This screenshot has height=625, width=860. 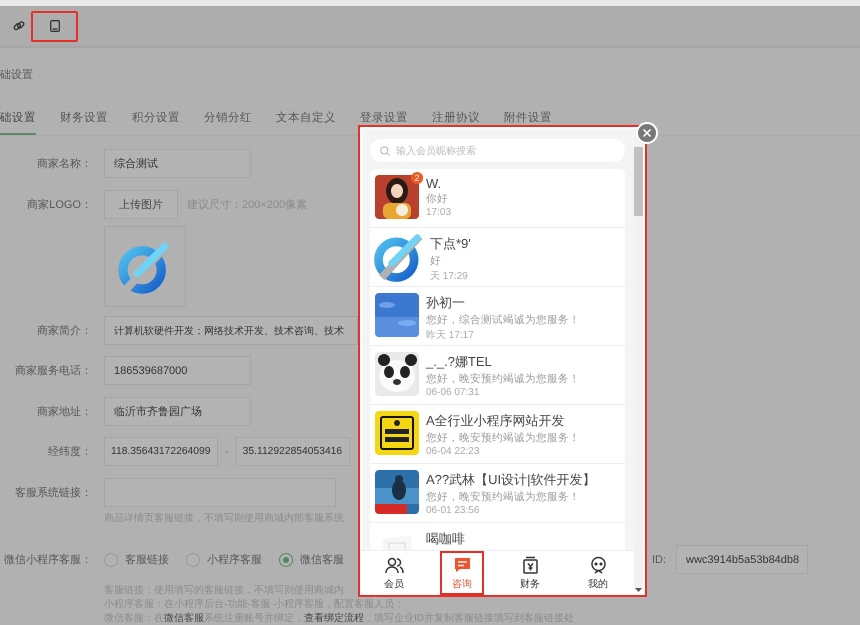 I want to click on radio-option: 微信客服, so click(x=311, y=559).